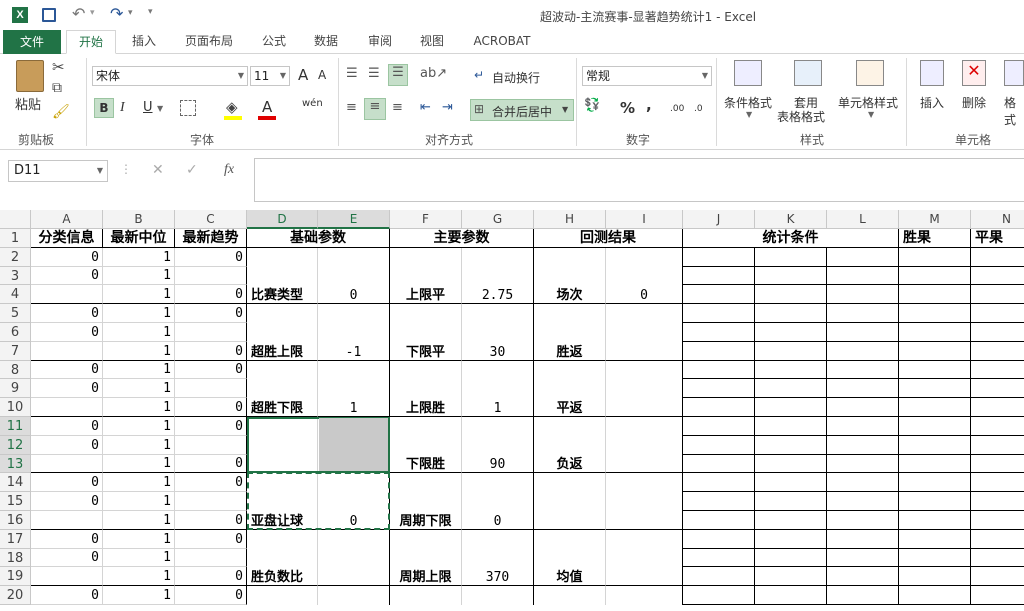 This screenshot has width=1024, height=611. Describe the element at coordinates (78, 13) in the screenshot. I see `undo-icon: ↶` at that location.